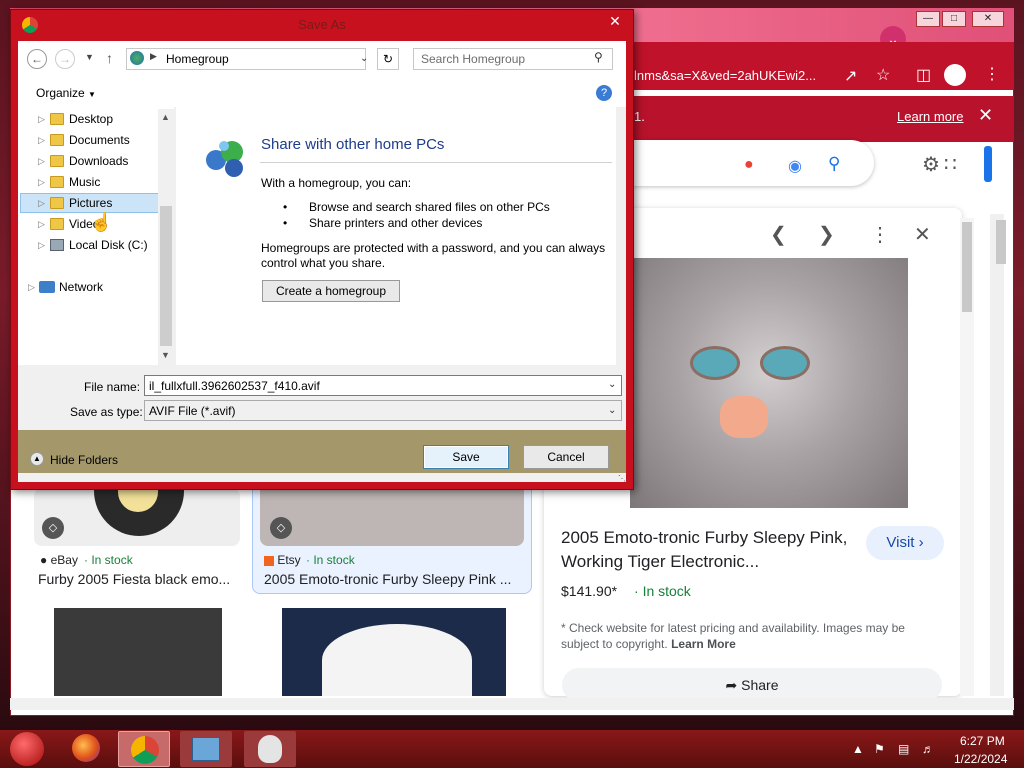 The image size is (1024, 768). Describe the element at coordinates (364, 58) in the screenshot. I see `address-dropdown-icon: ⌄` at that location.